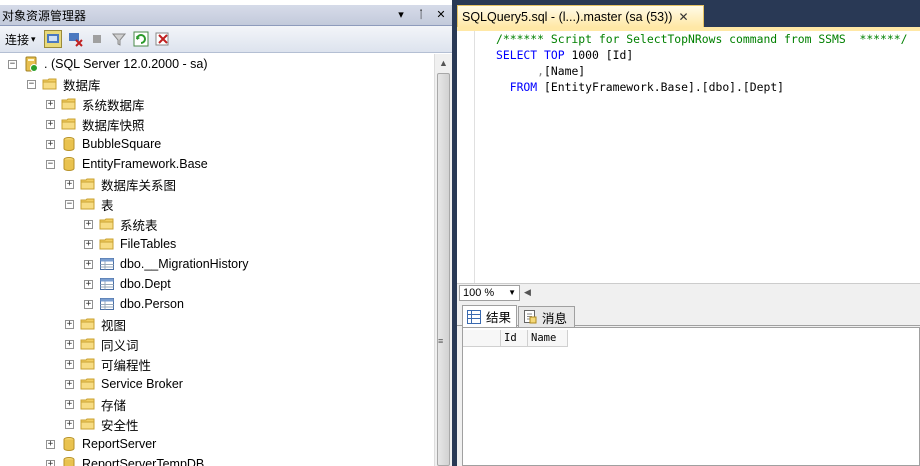  I want to click on database-icon, so click(69, 164).